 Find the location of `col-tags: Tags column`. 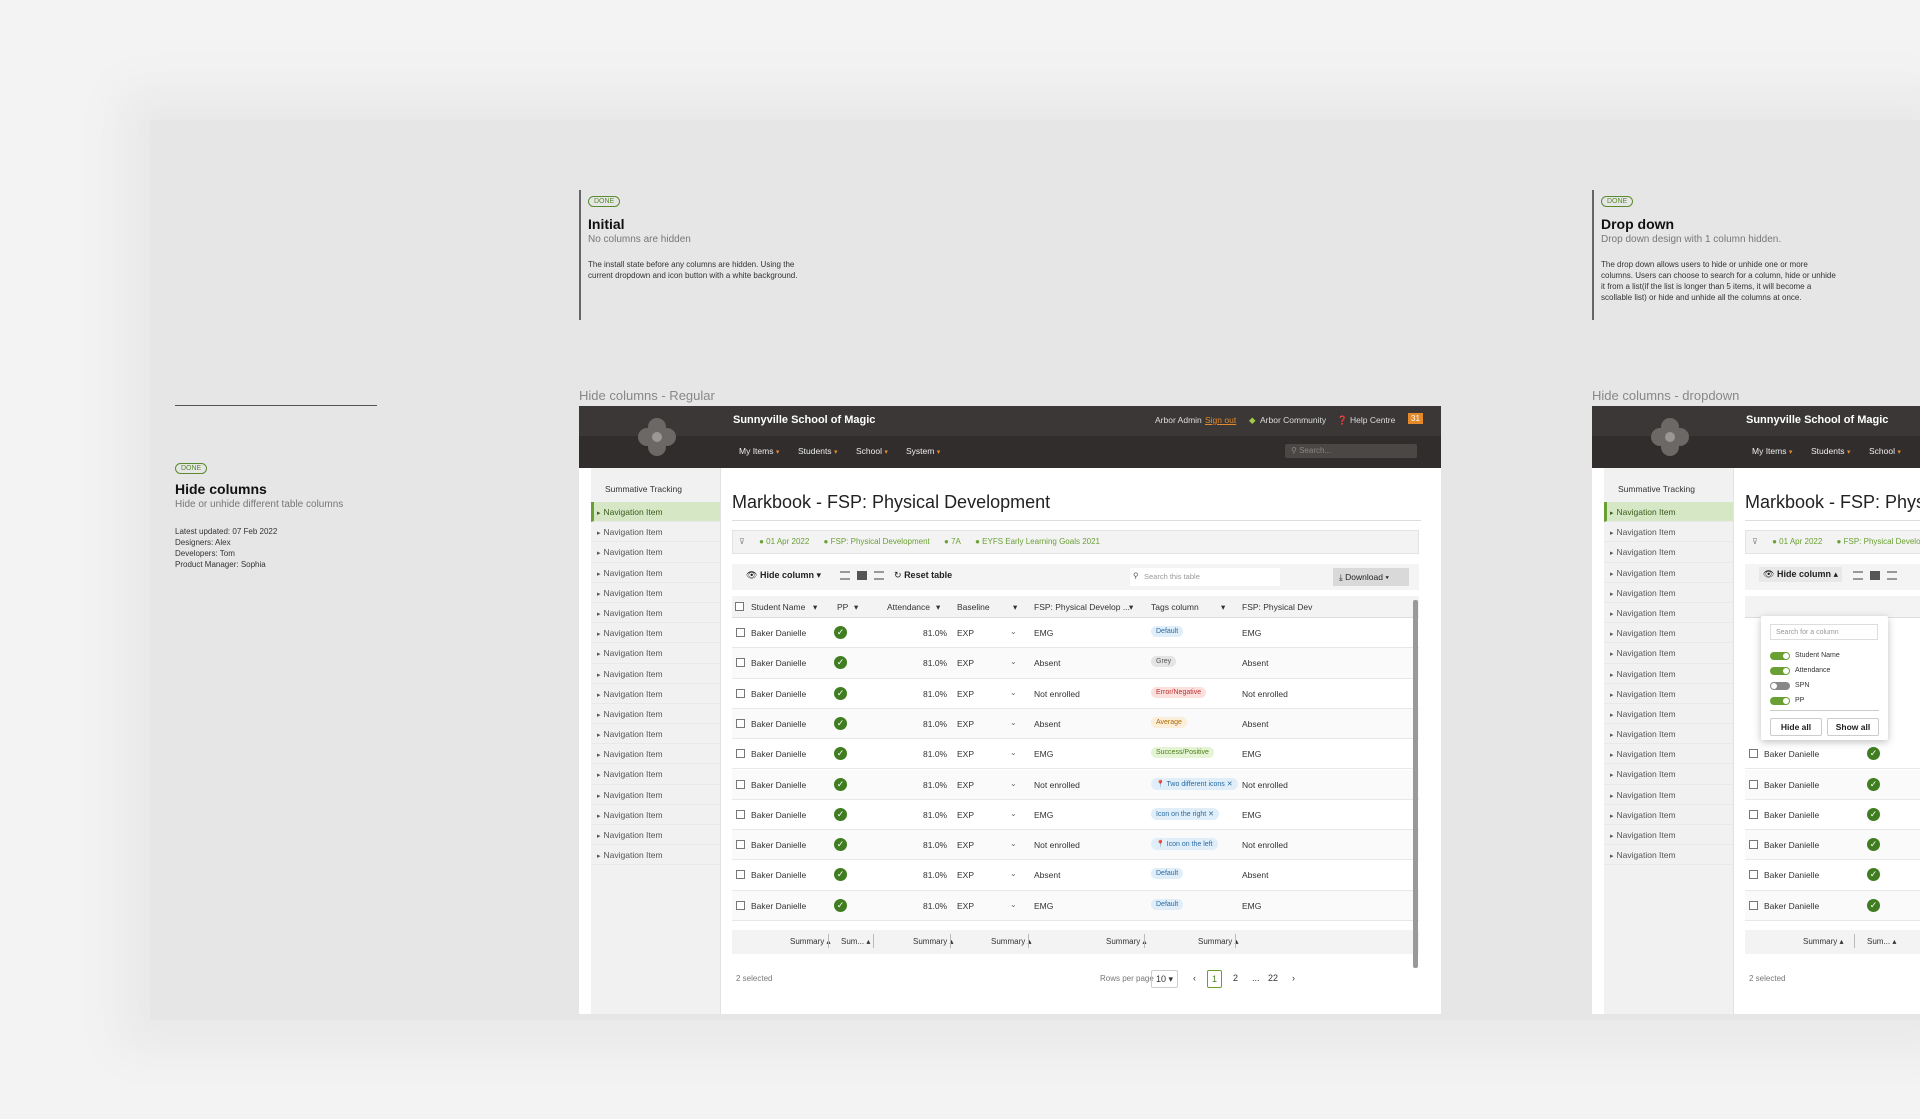

col-tags: Tags column is located at coordinates (1175, 607).